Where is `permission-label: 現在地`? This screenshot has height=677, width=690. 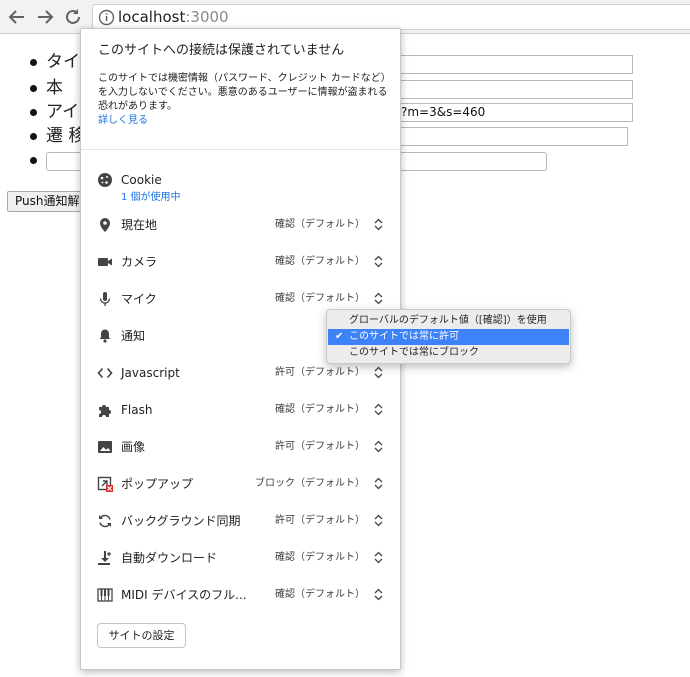
permission-label: 現在地 is located at coordinates (139, 225).